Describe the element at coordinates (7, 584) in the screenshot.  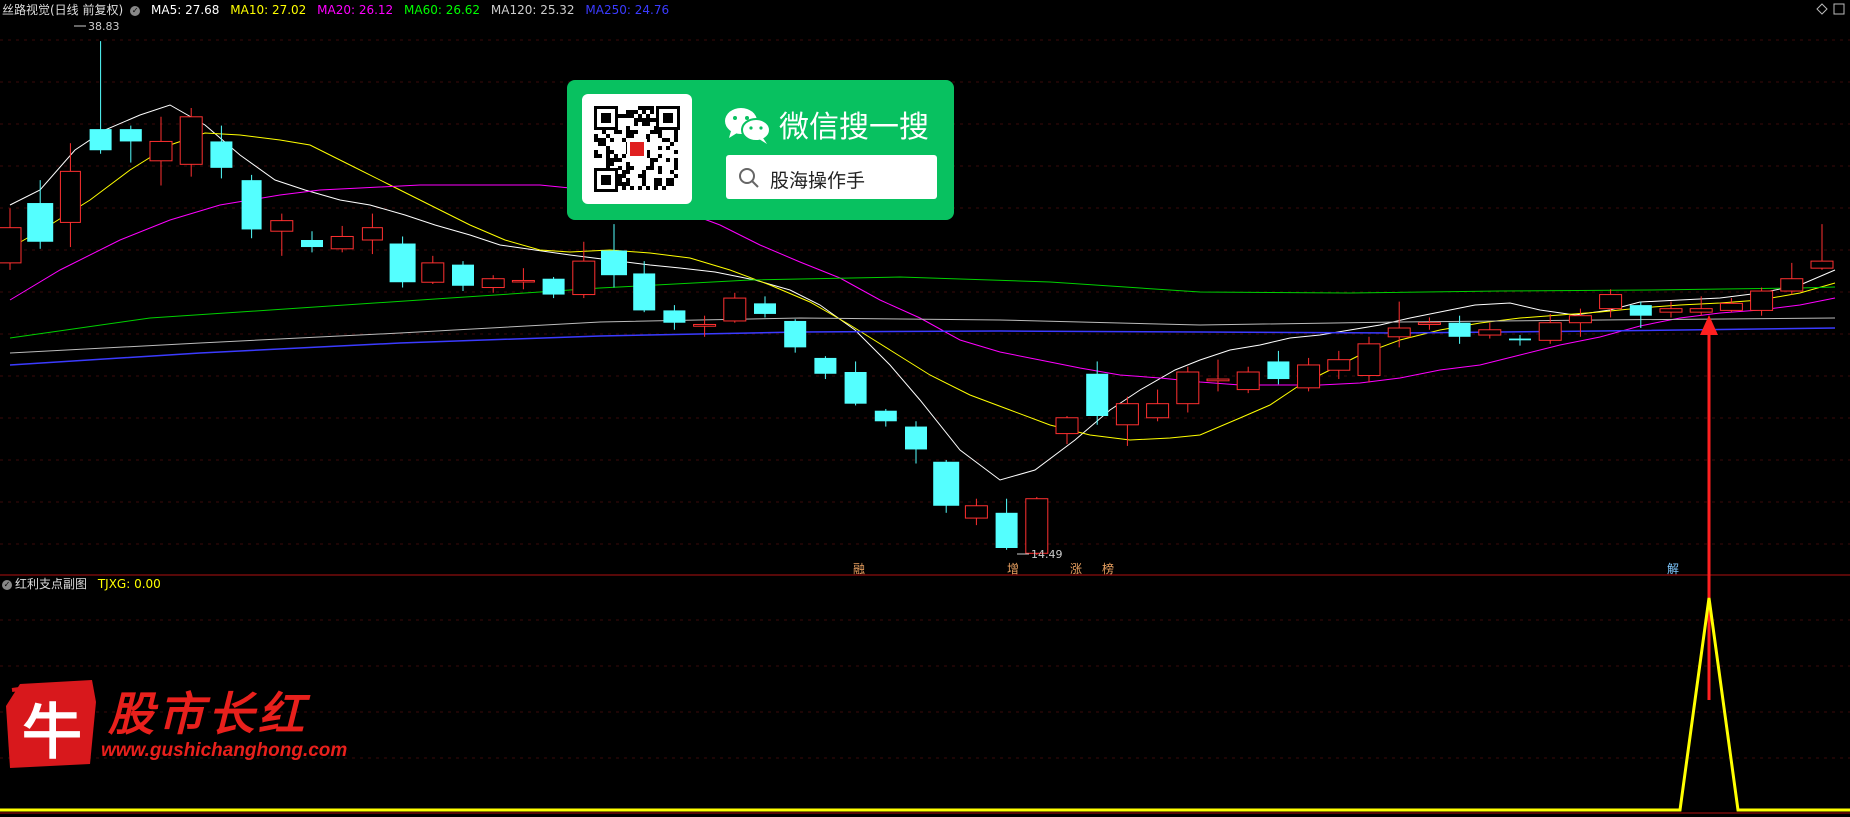
I see `subchart-toggle-icon: ✓` at that location.